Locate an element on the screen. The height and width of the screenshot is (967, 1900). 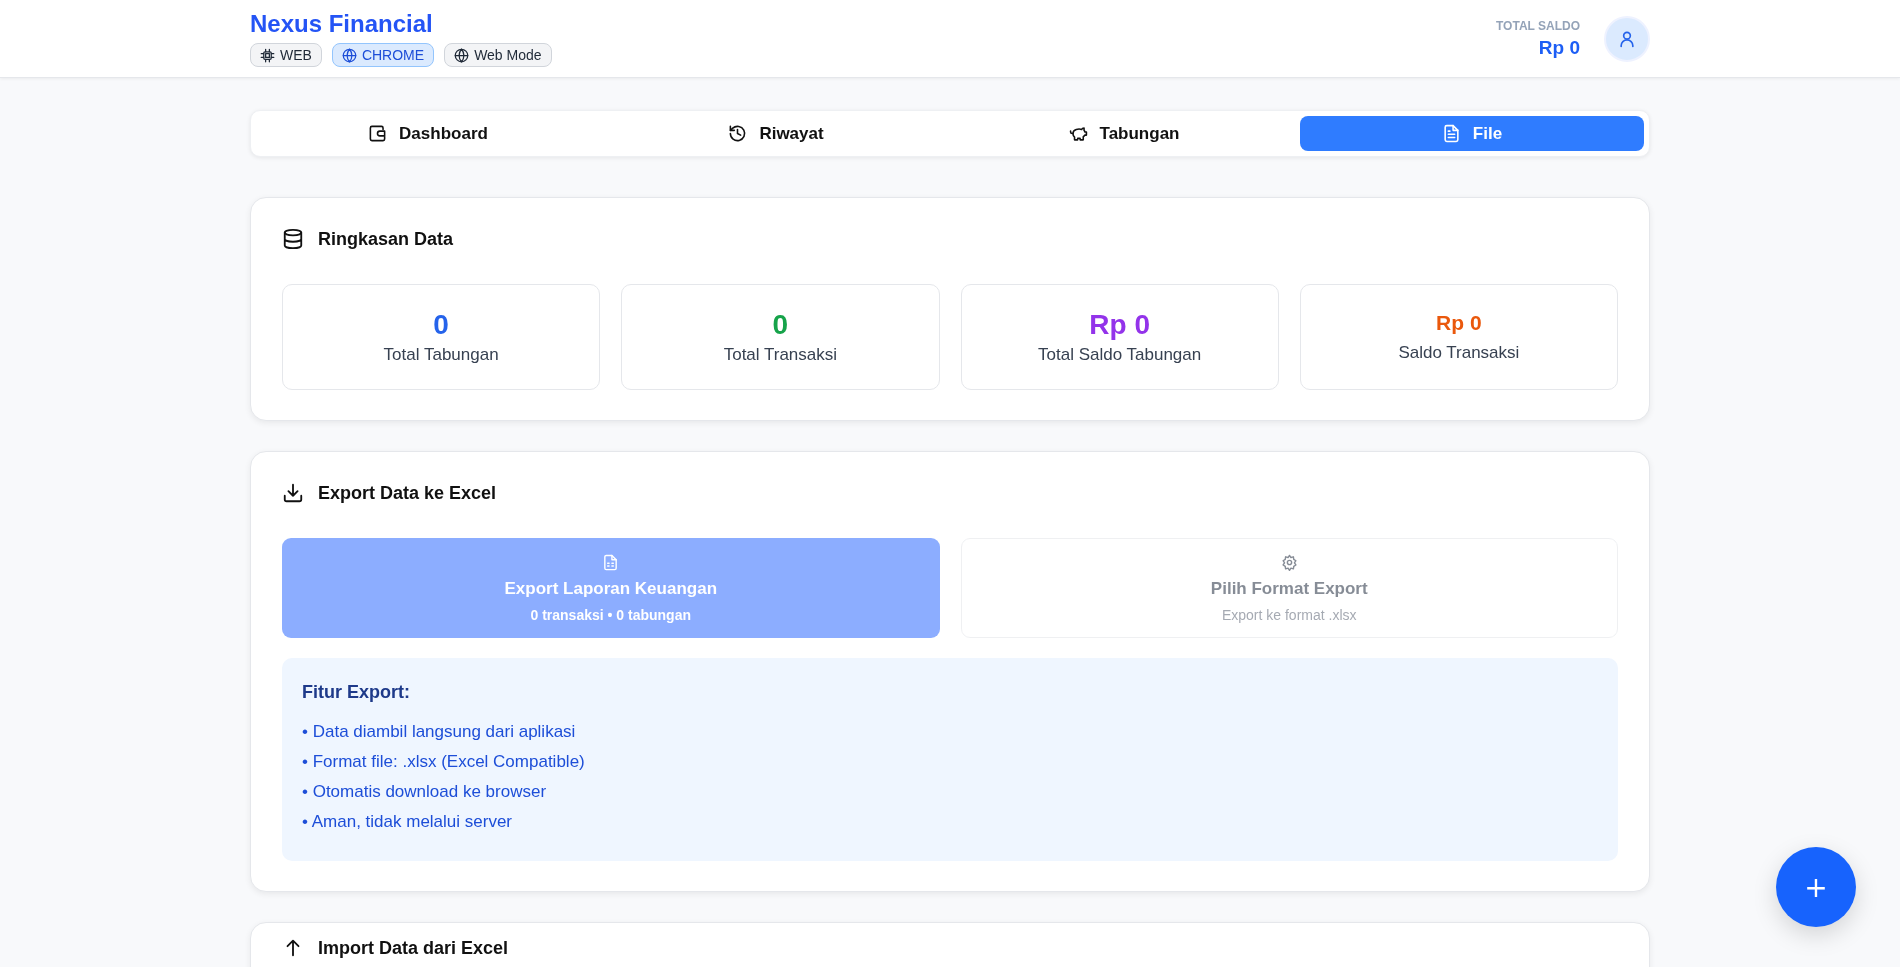
database-icon is located at coordinates (293, 239).